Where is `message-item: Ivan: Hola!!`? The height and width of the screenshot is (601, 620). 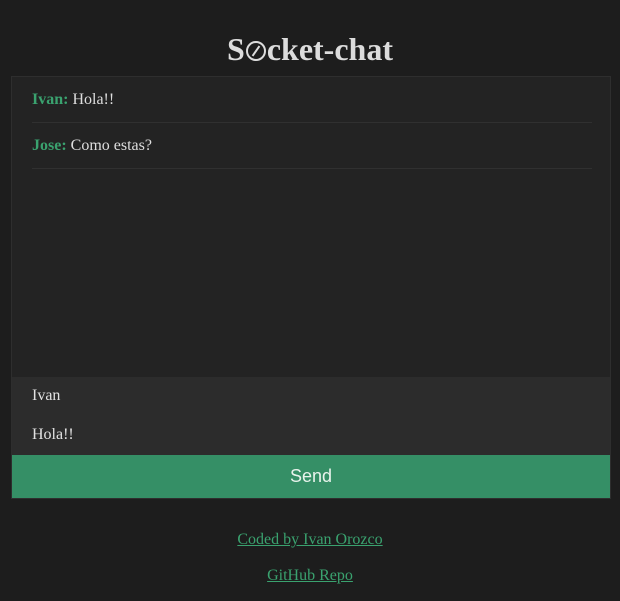 message-item: Ivan: Hola!! is located at coordinates (312, 100).